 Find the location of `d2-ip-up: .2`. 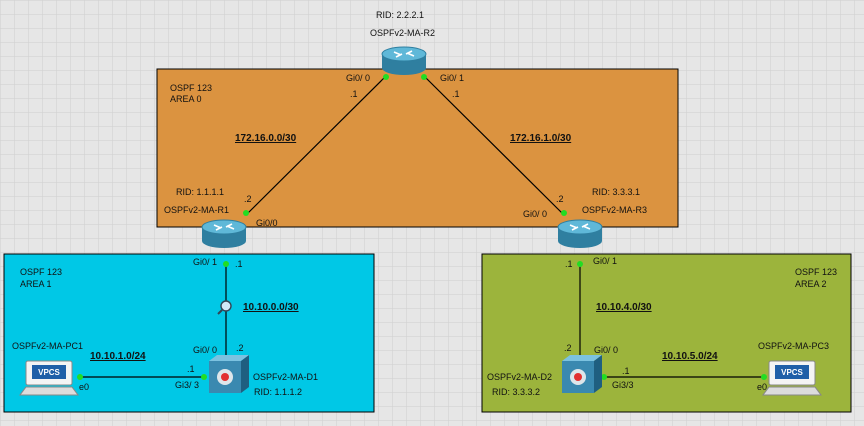

d2-ip-up: .2 is located at coordinates (568, 348).